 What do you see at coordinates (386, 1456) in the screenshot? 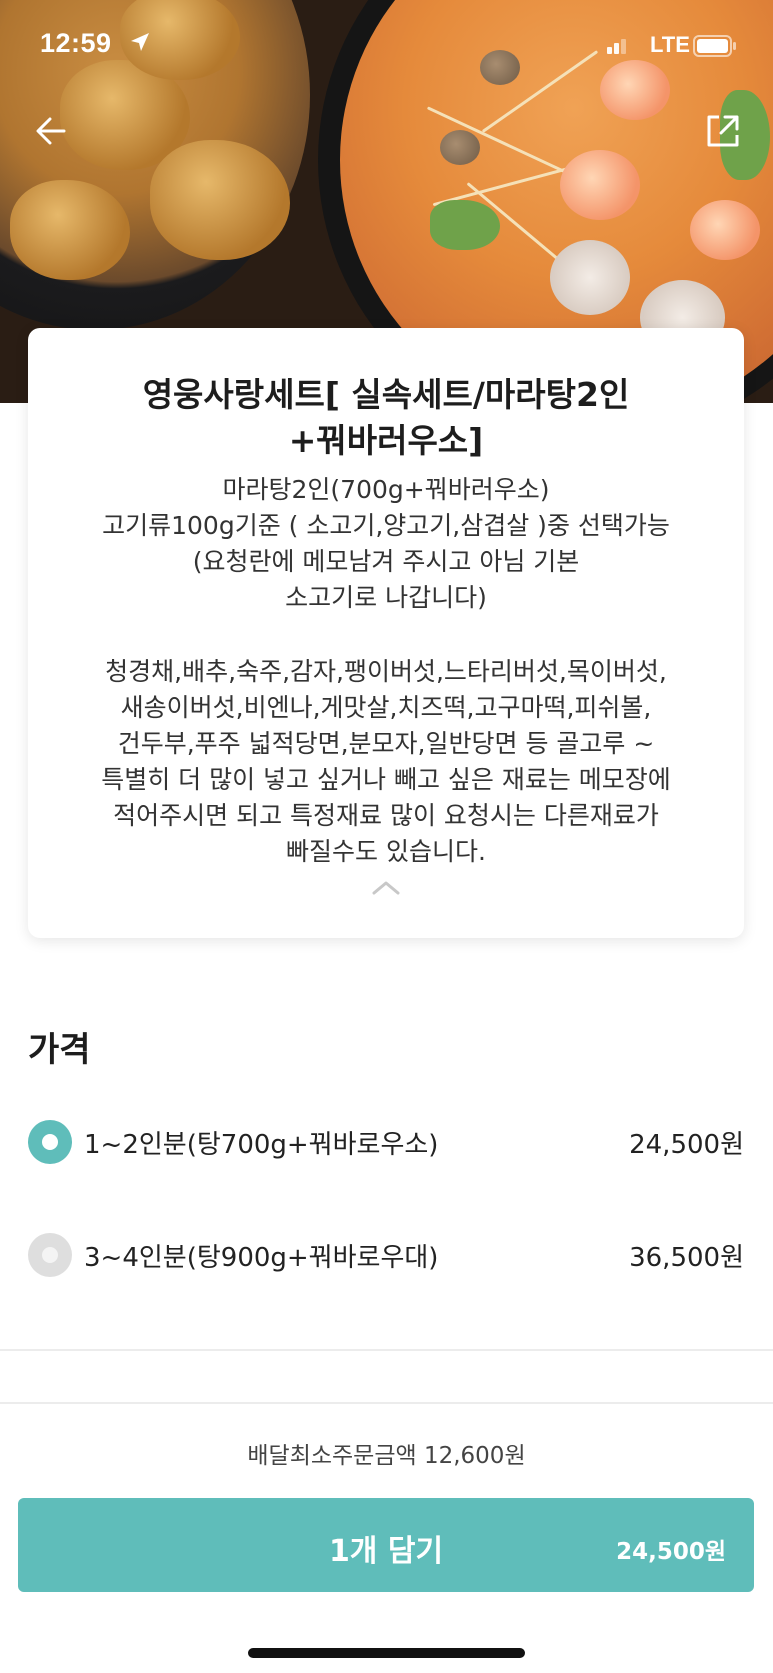
I see `min-order-amount: 배달최소주문금액 12,600원` at bounding box center [386, 1456].